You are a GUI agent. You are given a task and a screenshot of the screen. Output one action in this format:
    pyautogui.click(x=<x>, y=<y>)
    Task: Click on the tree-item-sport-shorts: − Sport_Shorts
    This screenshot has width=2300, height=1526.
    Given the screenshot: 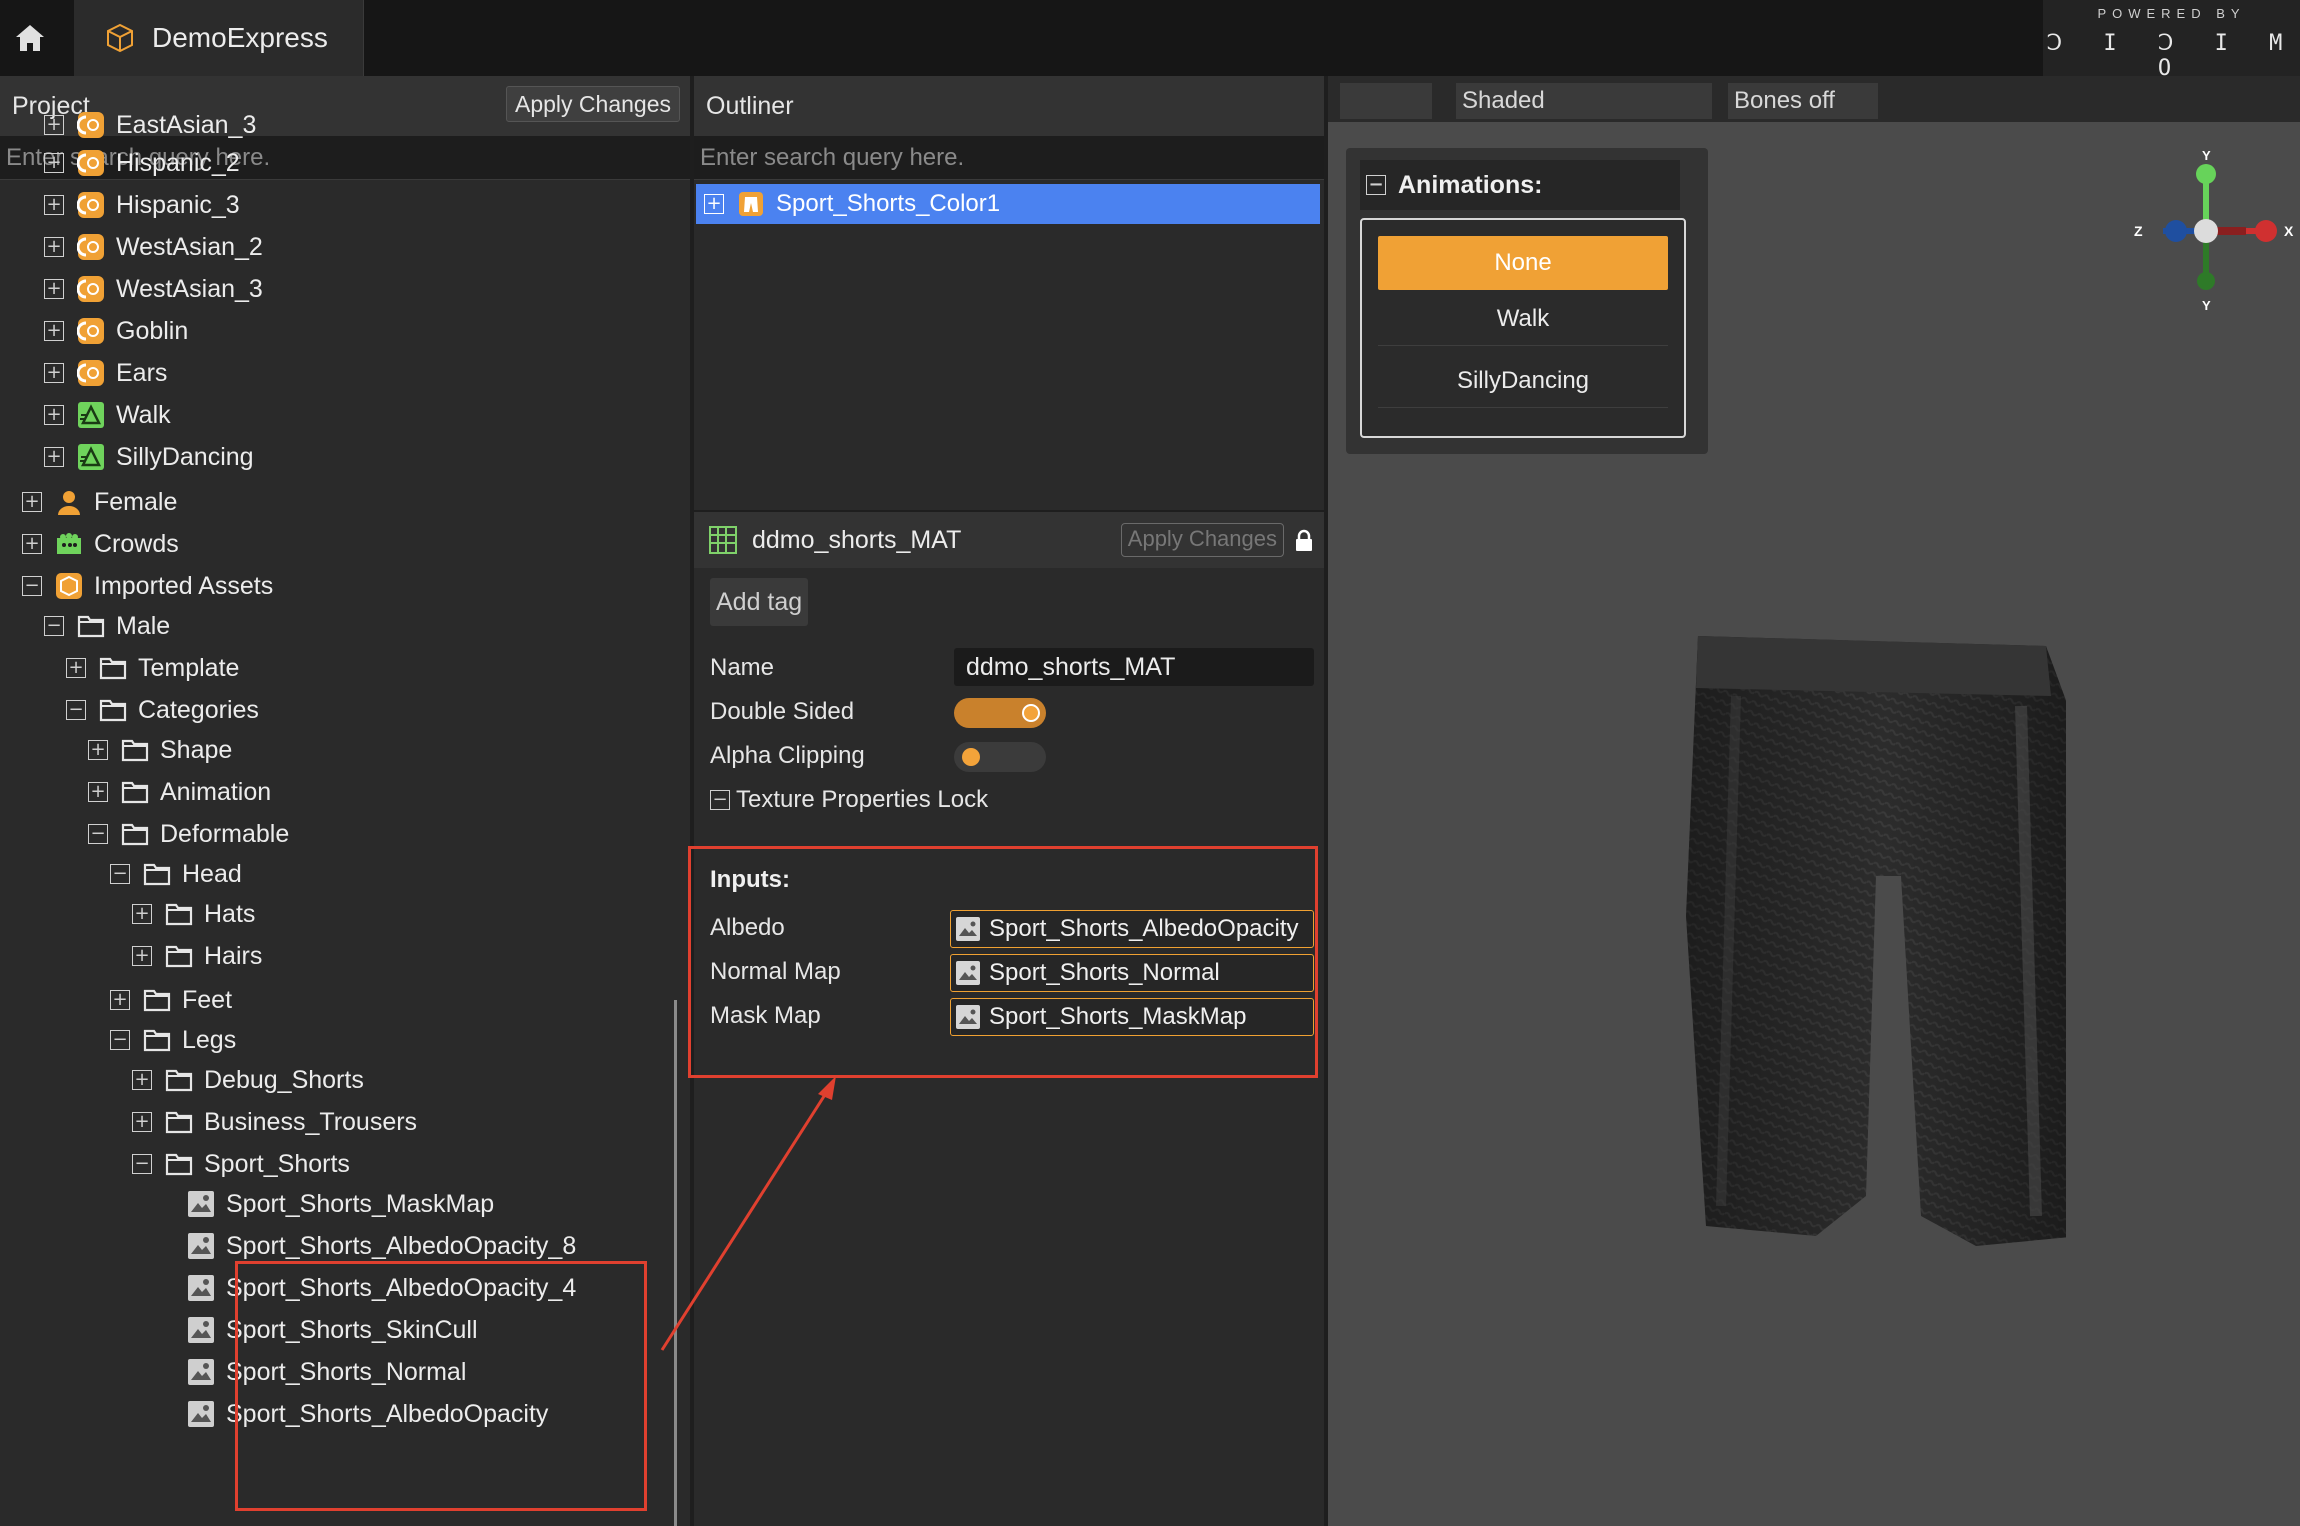 What is the action you would take?
    pyautogui.click(x=241, y=1164)
    